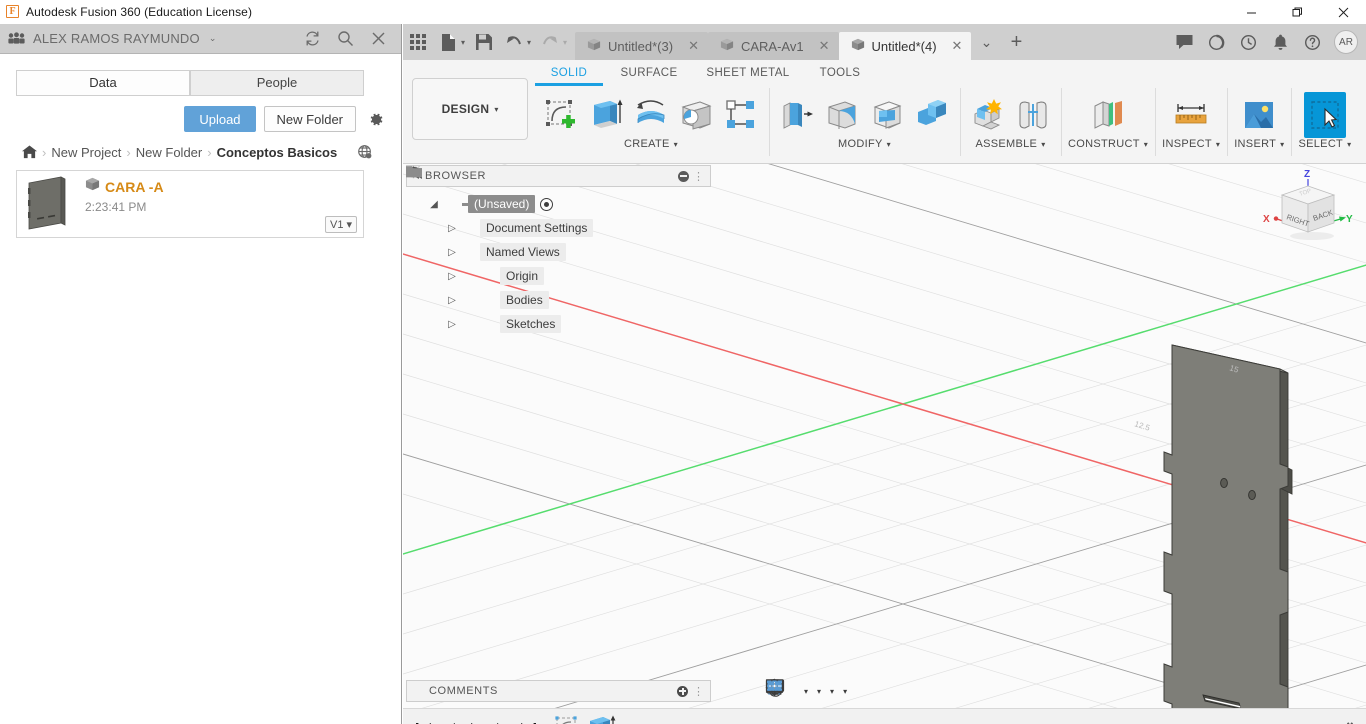 The width and height of the screenshot is (1366, 724). What do you see at coordinates (1280, 42) in the screenshot?
I see `notification-bell-icon` at bounding box center [1280, 42].